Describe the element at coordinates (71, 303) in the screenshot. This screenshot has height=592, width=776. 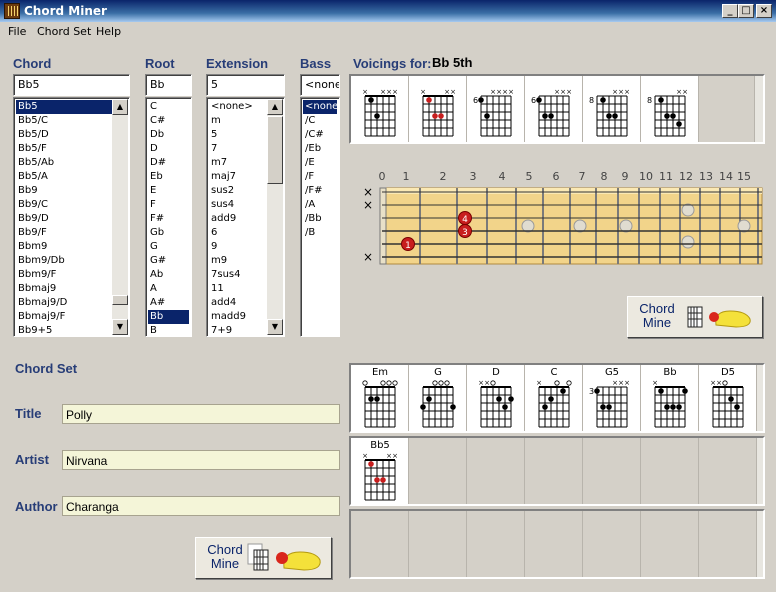
I see `chord-list-item: Bbmaj9/D` at that location.